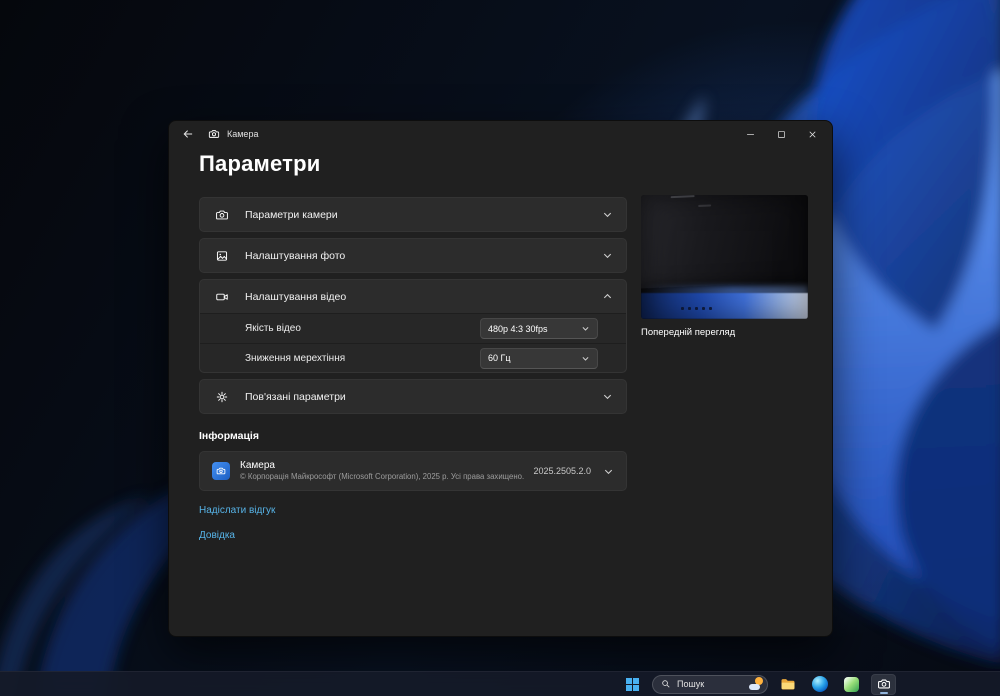 The width and height of the screenshot is (1000, 696). I want to click on feedback-link: Надіслати відгук, so click(237, 510).